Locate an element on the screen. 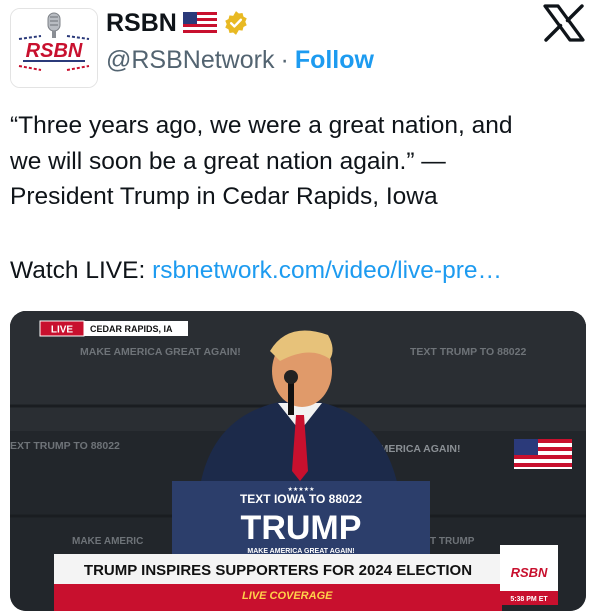 The image size is (600, 611). account-name-row: RSBN is located at coordinates (177, 23).